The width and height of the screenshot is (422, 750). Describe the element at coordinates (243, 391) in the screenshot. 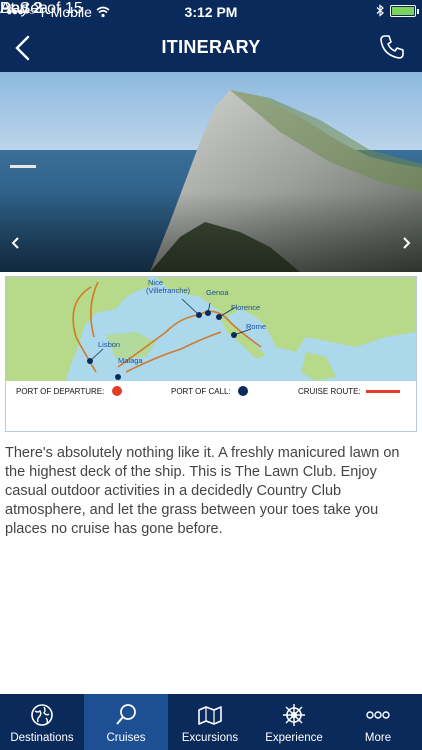

I see `call-marker-icon` at that location.